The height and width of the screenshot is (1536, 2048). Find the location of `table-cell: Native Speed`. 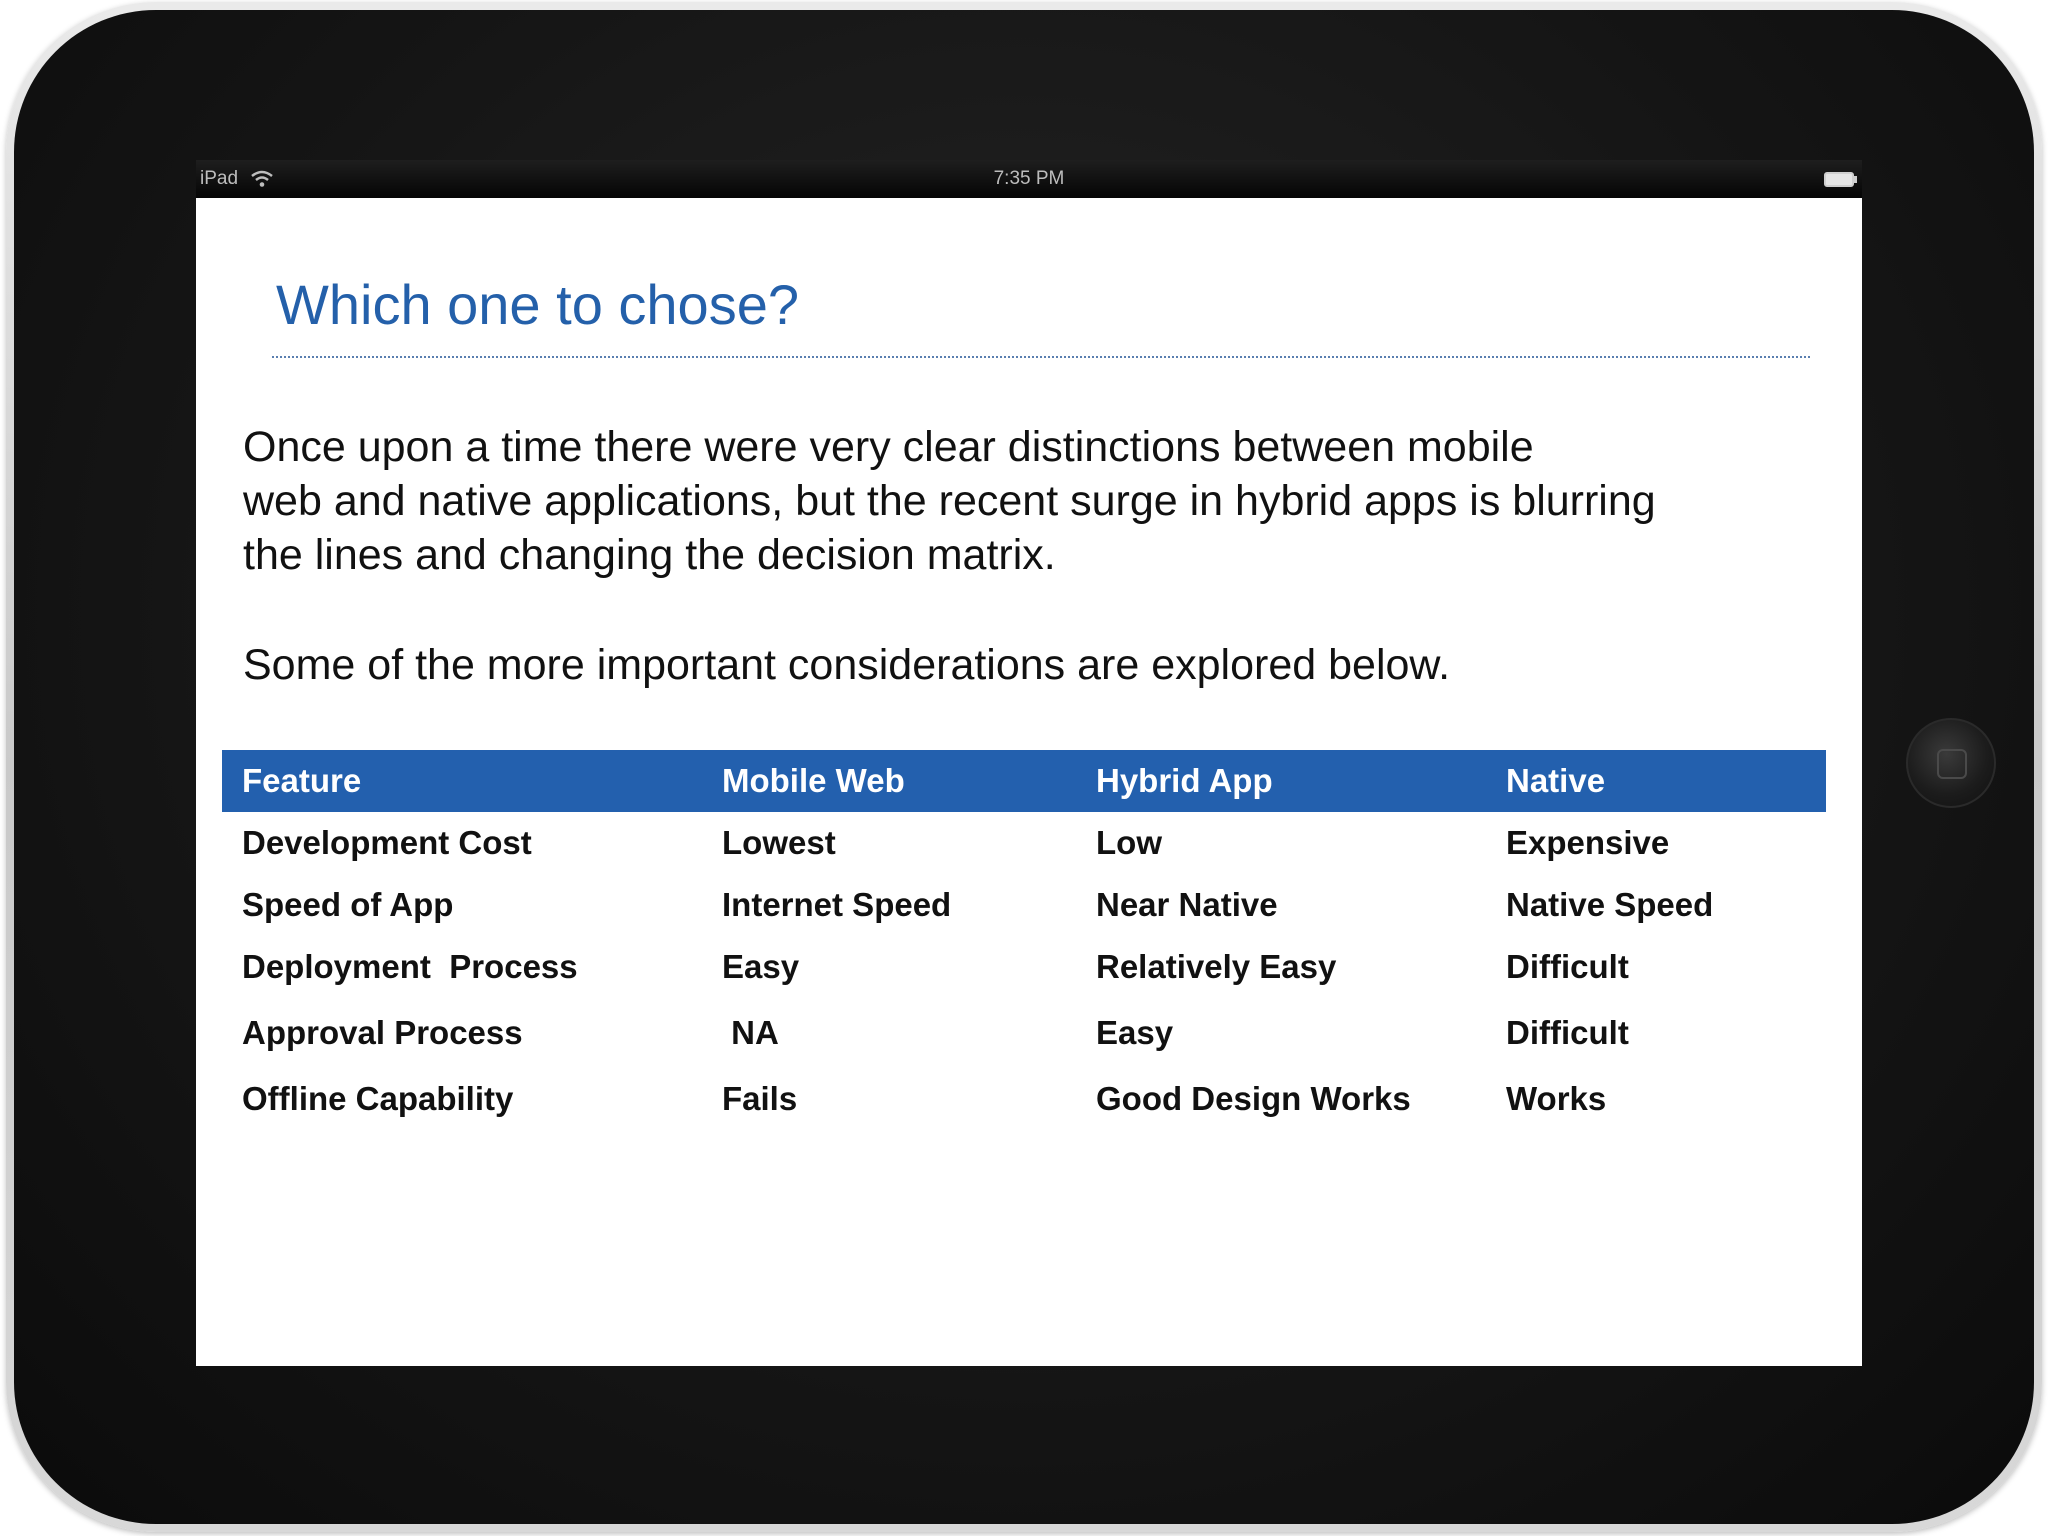

table-cell: Native Speed is located at coordinates (1610, 904).